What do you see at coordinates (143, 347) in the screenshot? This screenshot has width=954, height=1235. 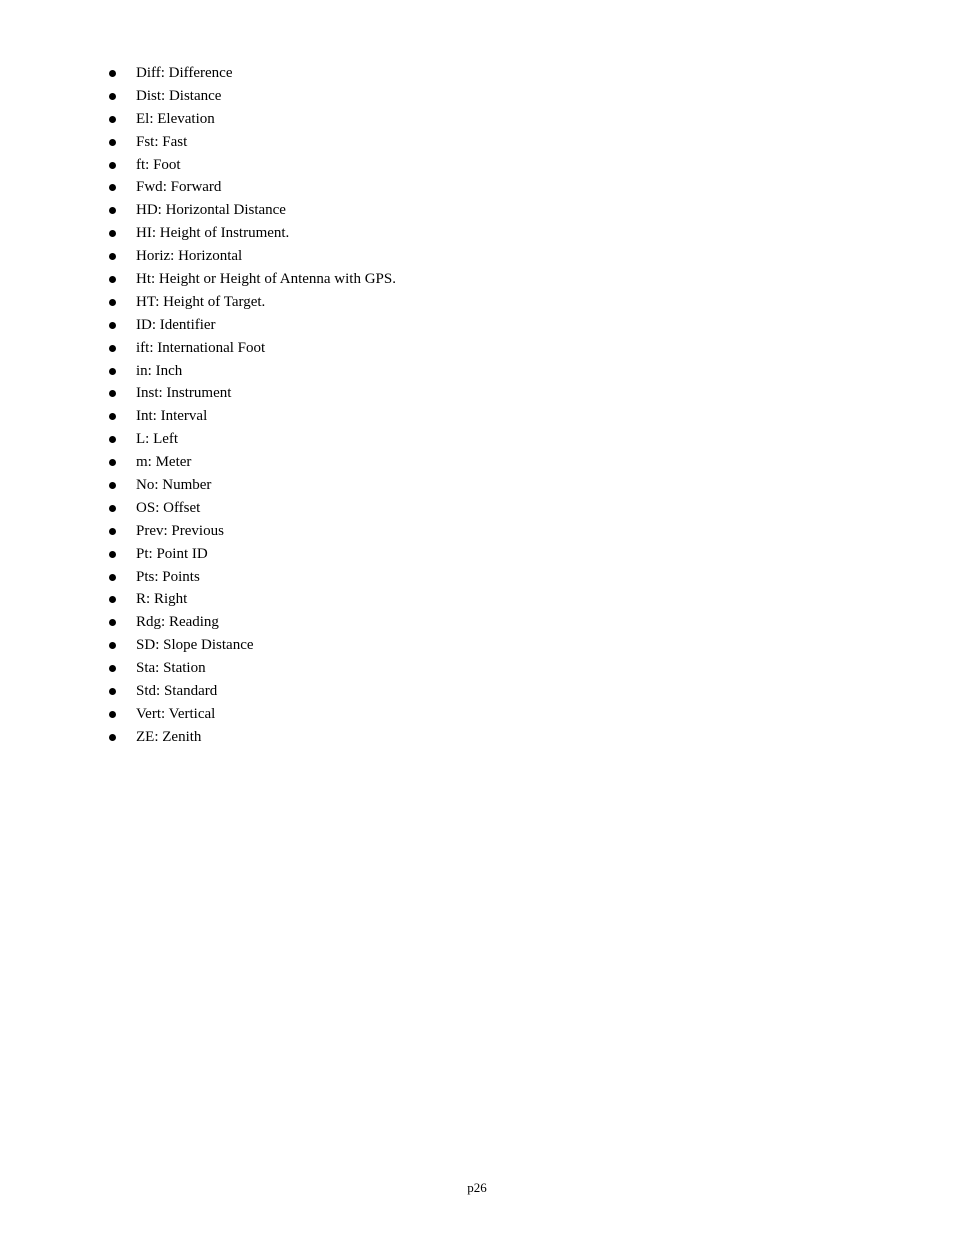 I see `abbreviation-term: ift` at bounding box center [143, 347].